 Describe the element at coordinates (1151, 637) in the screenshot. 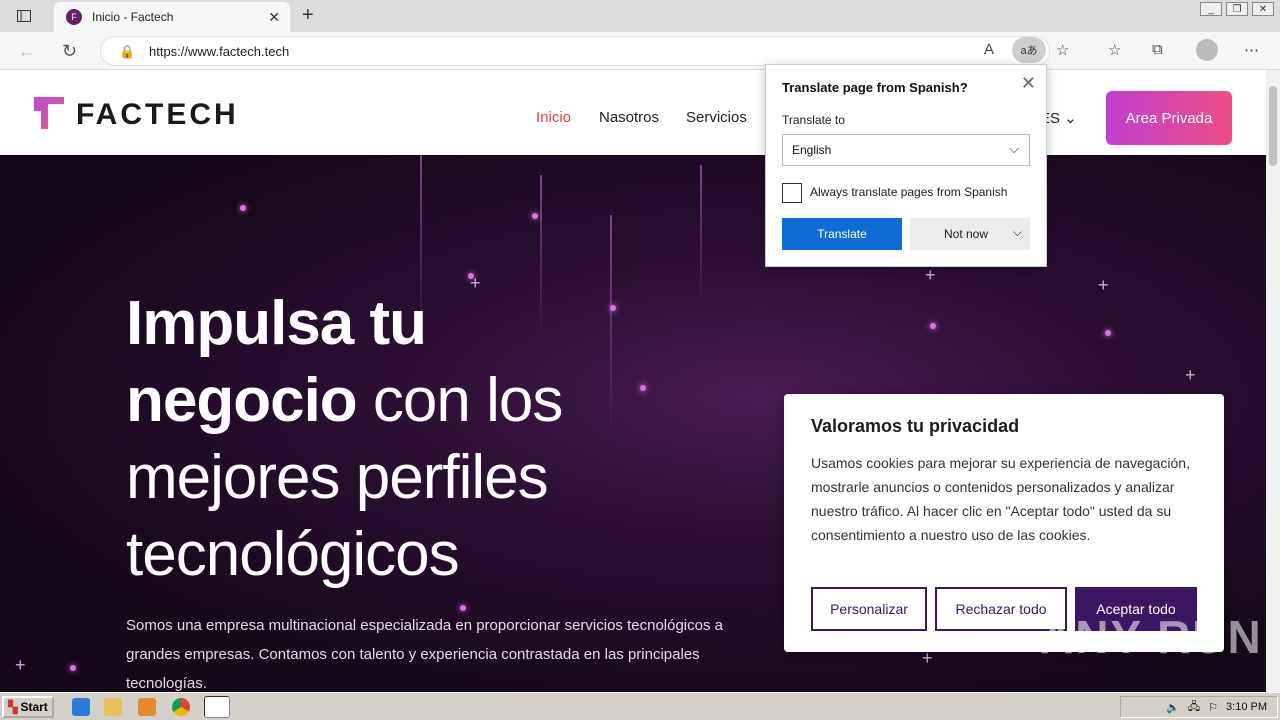

I see `anyrun-watermark: ANY RUN` at that location.